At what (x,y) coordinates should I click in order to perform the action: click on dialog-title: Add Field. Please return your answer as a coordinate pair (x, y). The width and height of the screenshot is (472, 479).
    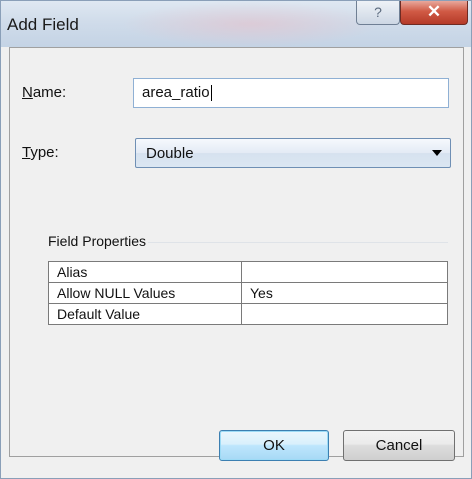
    Looking at the image, I should click on (43, 24).